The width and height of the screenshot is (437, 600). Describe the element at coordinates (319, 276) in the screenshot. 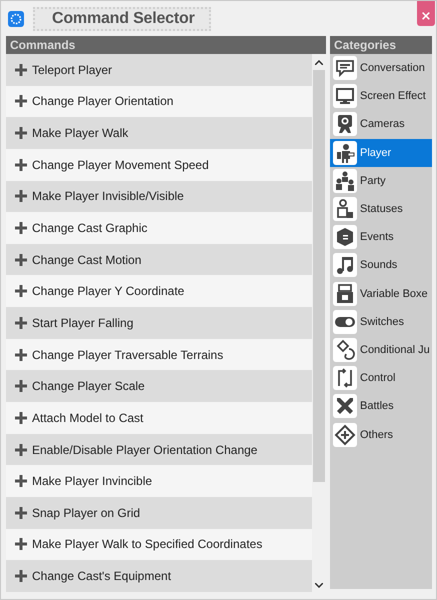

I see `scroll-thumb` at that location.